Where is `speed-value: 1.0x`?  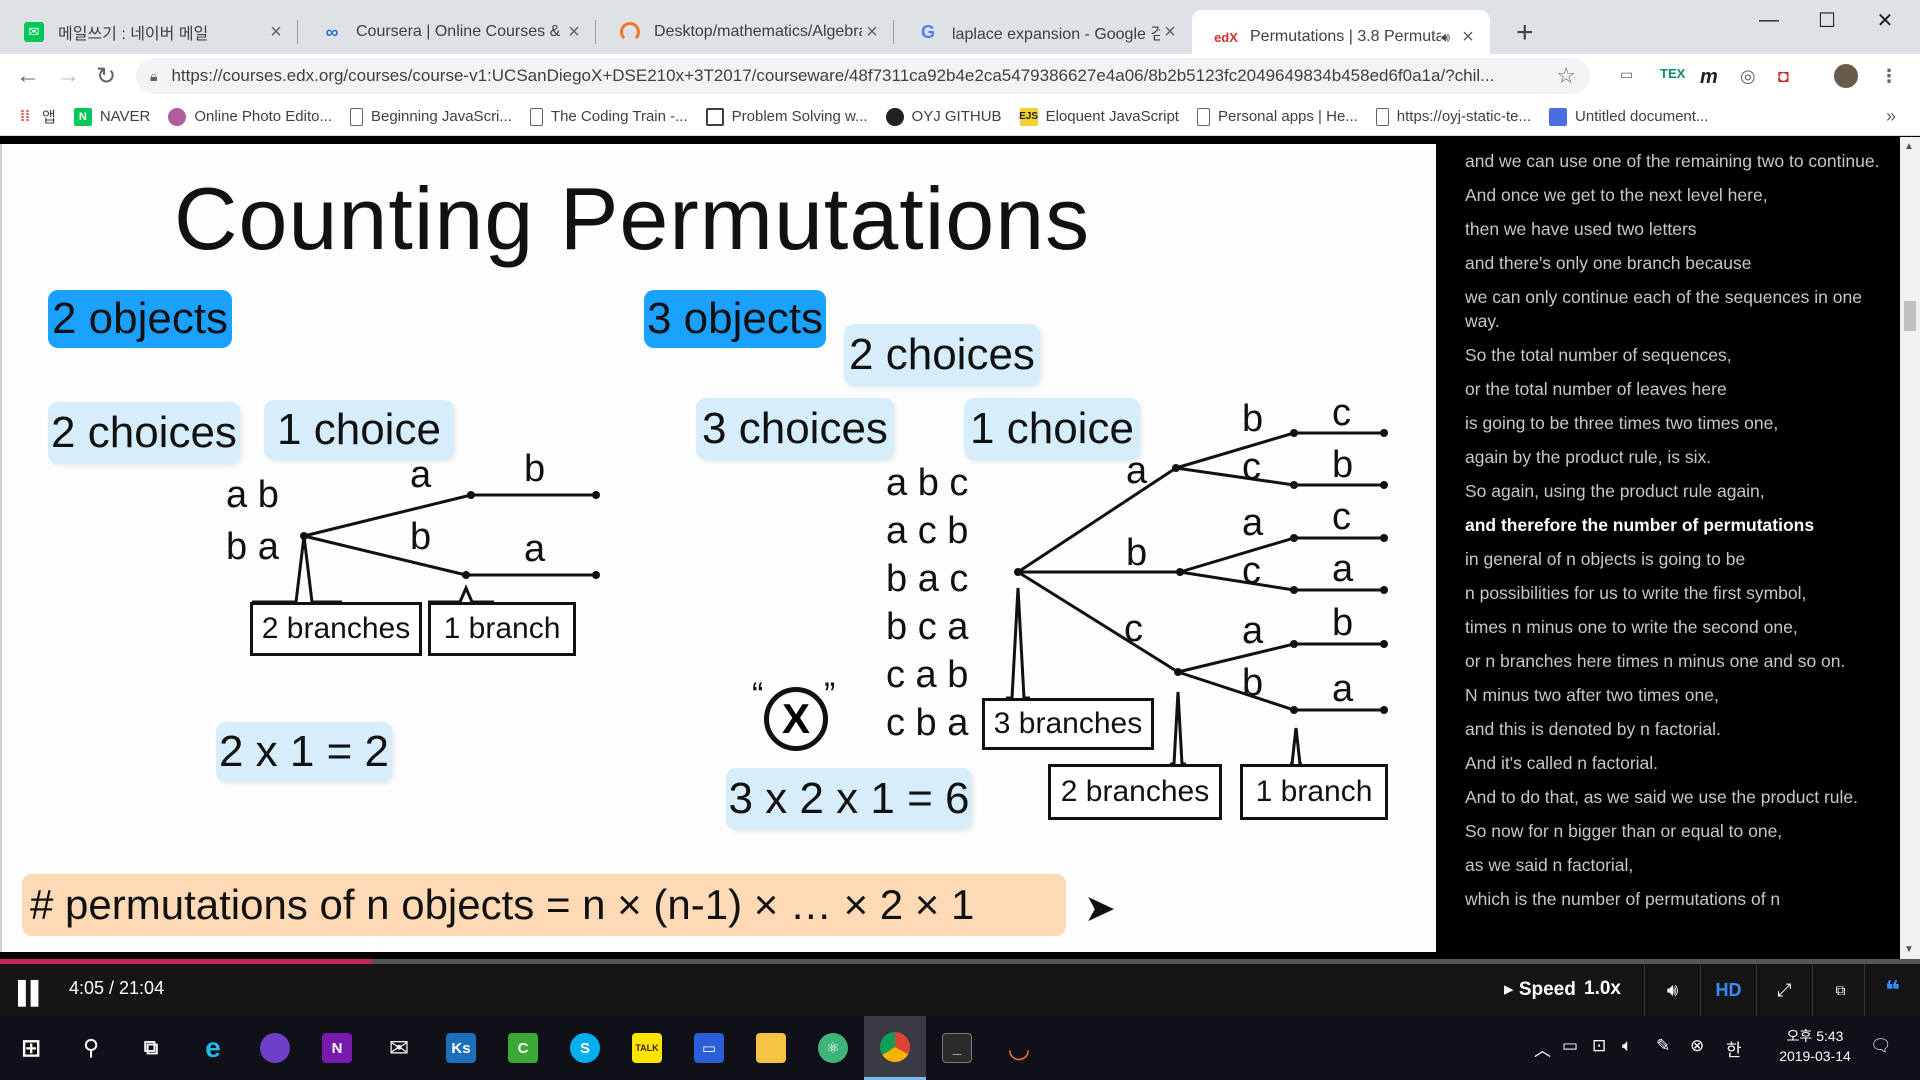 speed-value: 1.0x is located at coordinates (1602, 989).